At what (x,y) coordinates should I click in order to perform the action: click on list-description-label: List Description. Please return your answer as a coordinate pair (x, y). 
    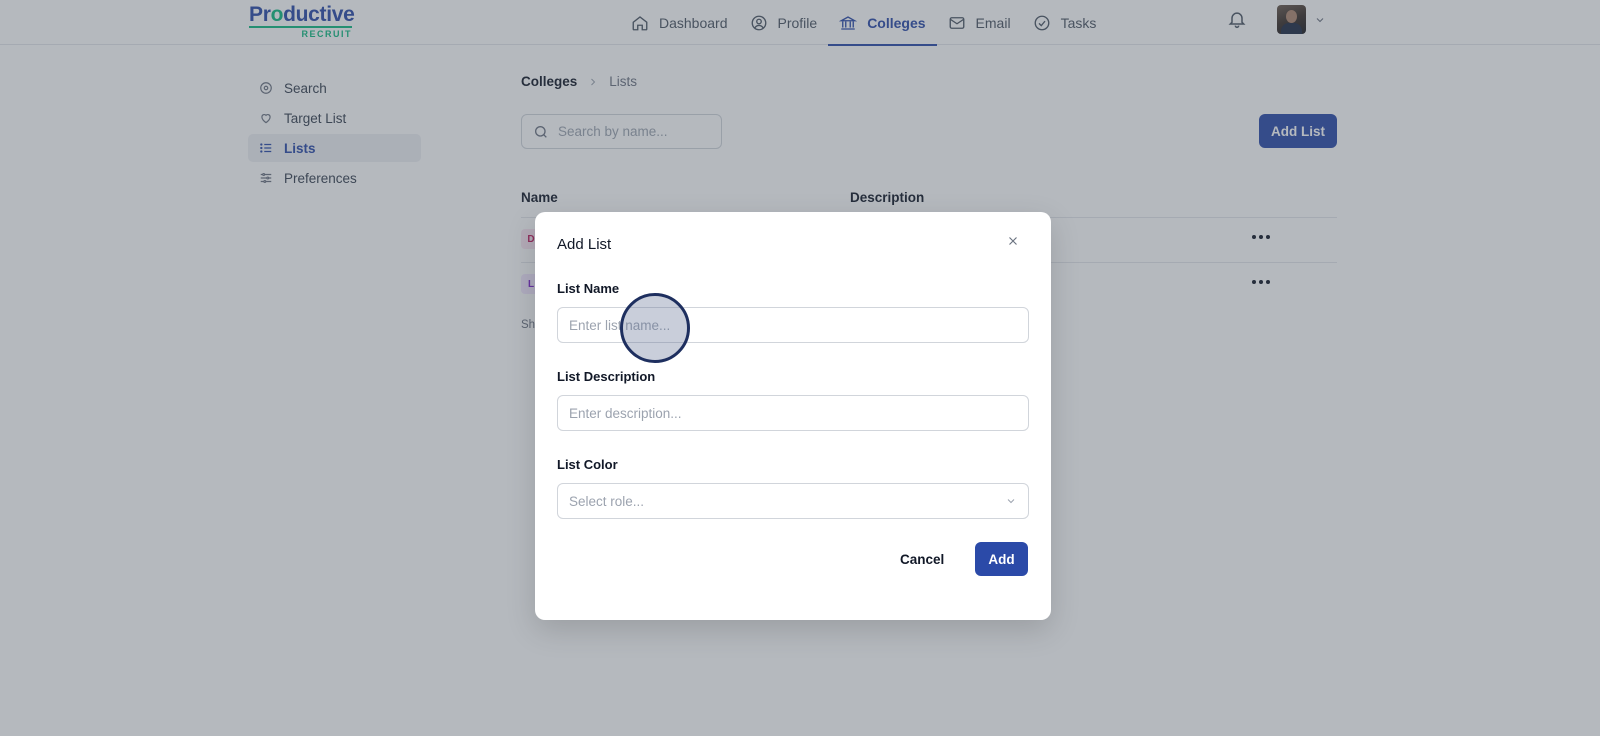
    Looking at the image, I should click on (606, 376).